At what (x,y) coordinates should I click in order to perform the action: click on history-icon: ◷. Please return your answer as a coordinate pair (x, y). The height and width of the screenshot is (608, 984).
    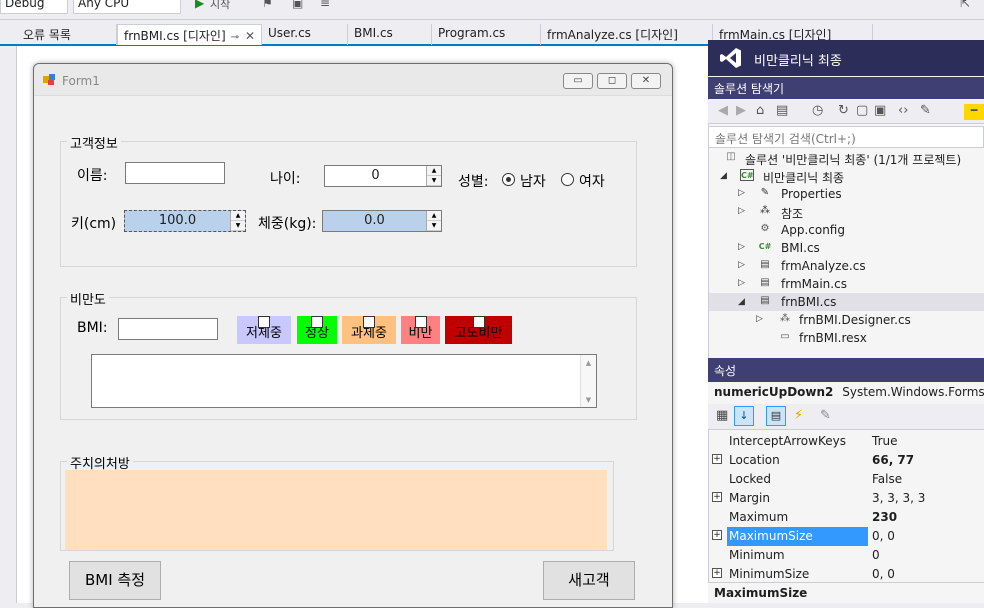
    Looking at the image, I should click on (817, 110).